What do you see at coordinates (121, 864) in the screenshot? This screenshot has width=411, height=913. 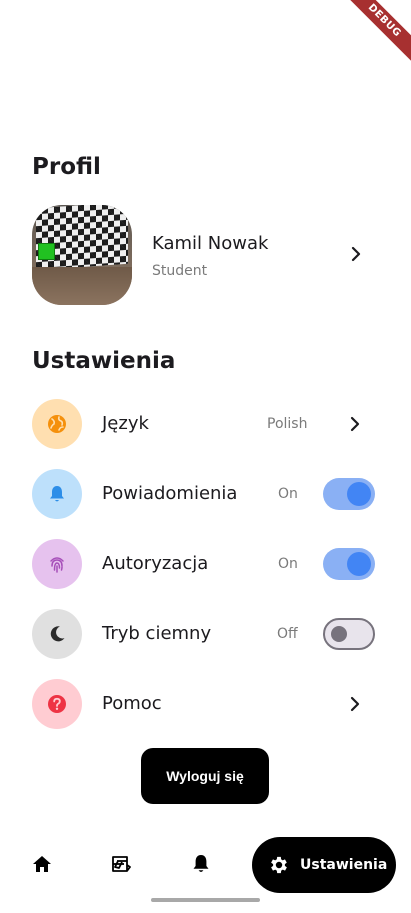 I see `shelf-icon` at bounding box center [121, 864].